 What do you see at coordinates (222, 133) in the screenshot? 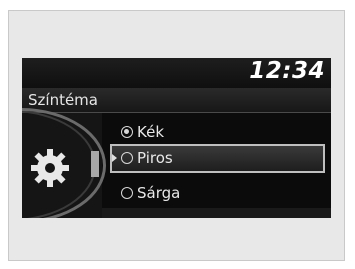
I see `option-kek: Kék` at bounding box center [222, 133].